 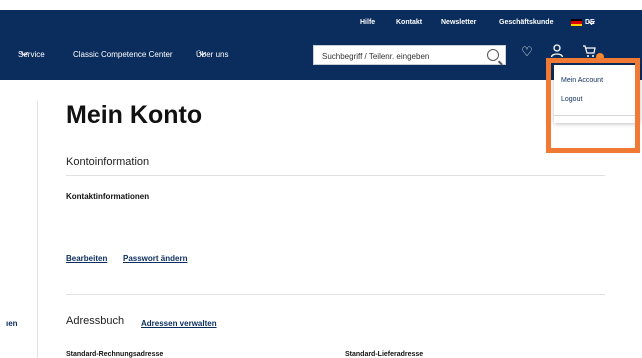 I want to click on help-link: Hilfe, so click(x=367, y=22).